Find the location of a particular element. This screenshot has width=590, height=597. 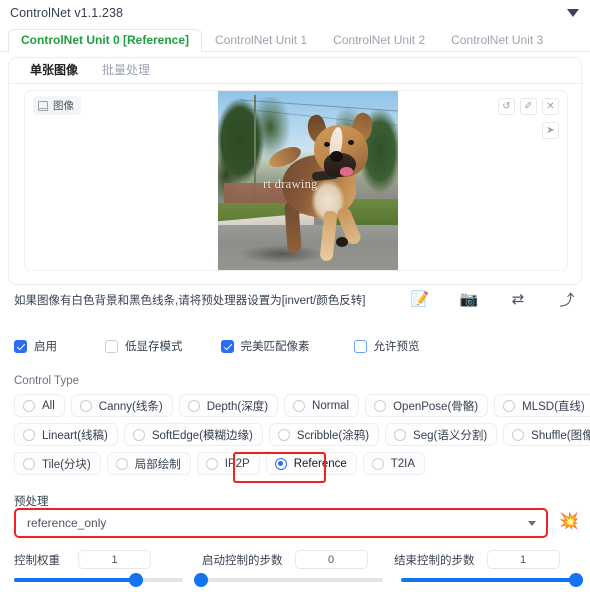

slider-header-start: 启动控制的步数 0 is located at coordinates (298, 559).